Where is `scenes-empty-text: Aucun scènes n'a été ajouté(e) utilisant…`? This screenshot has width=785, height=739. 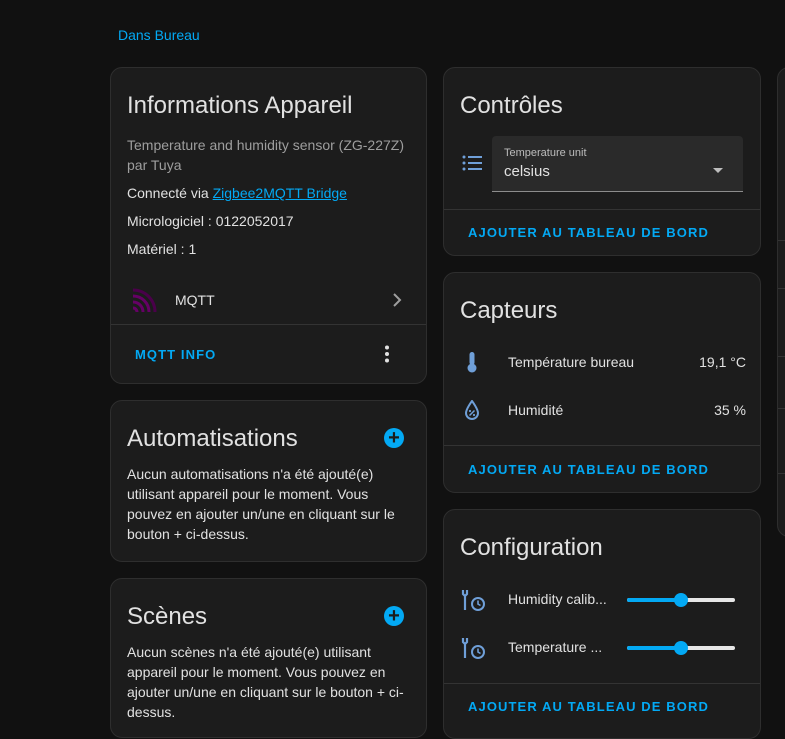
scenes-empty-text: Aucun scènes n'a été ajouté(e) utilisant… is located at coordinates (265, 682).